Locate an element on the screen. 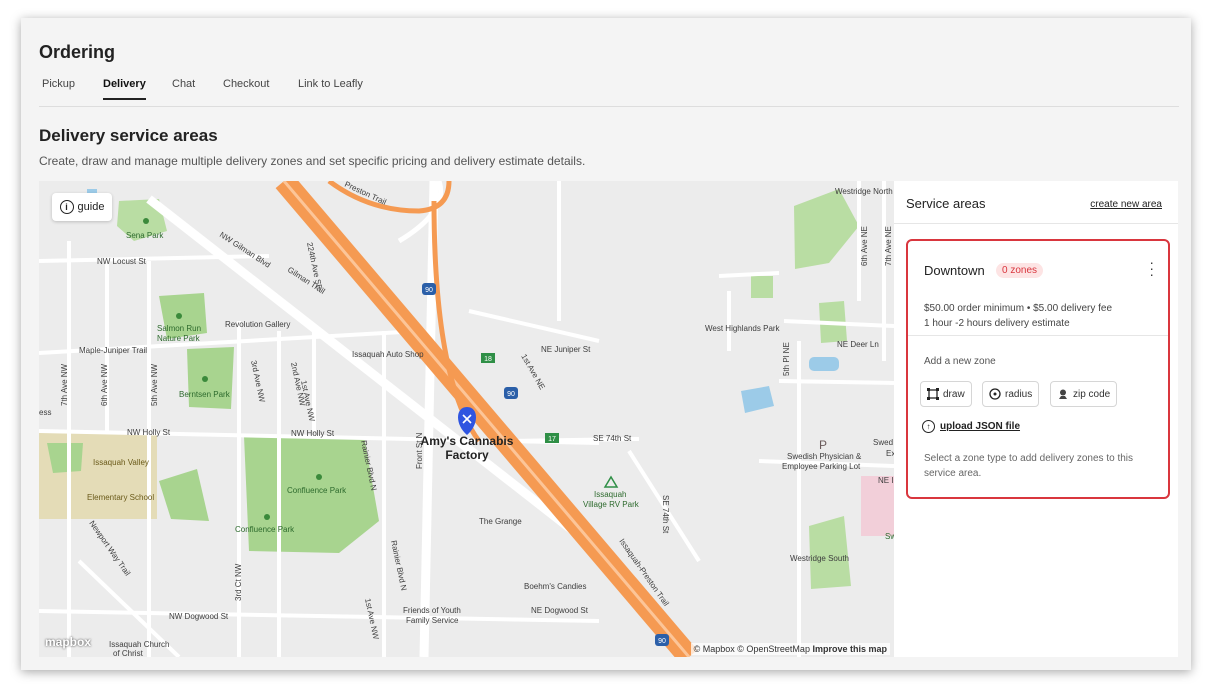  map-label: Sena Park is located at coordinates (145, 235).